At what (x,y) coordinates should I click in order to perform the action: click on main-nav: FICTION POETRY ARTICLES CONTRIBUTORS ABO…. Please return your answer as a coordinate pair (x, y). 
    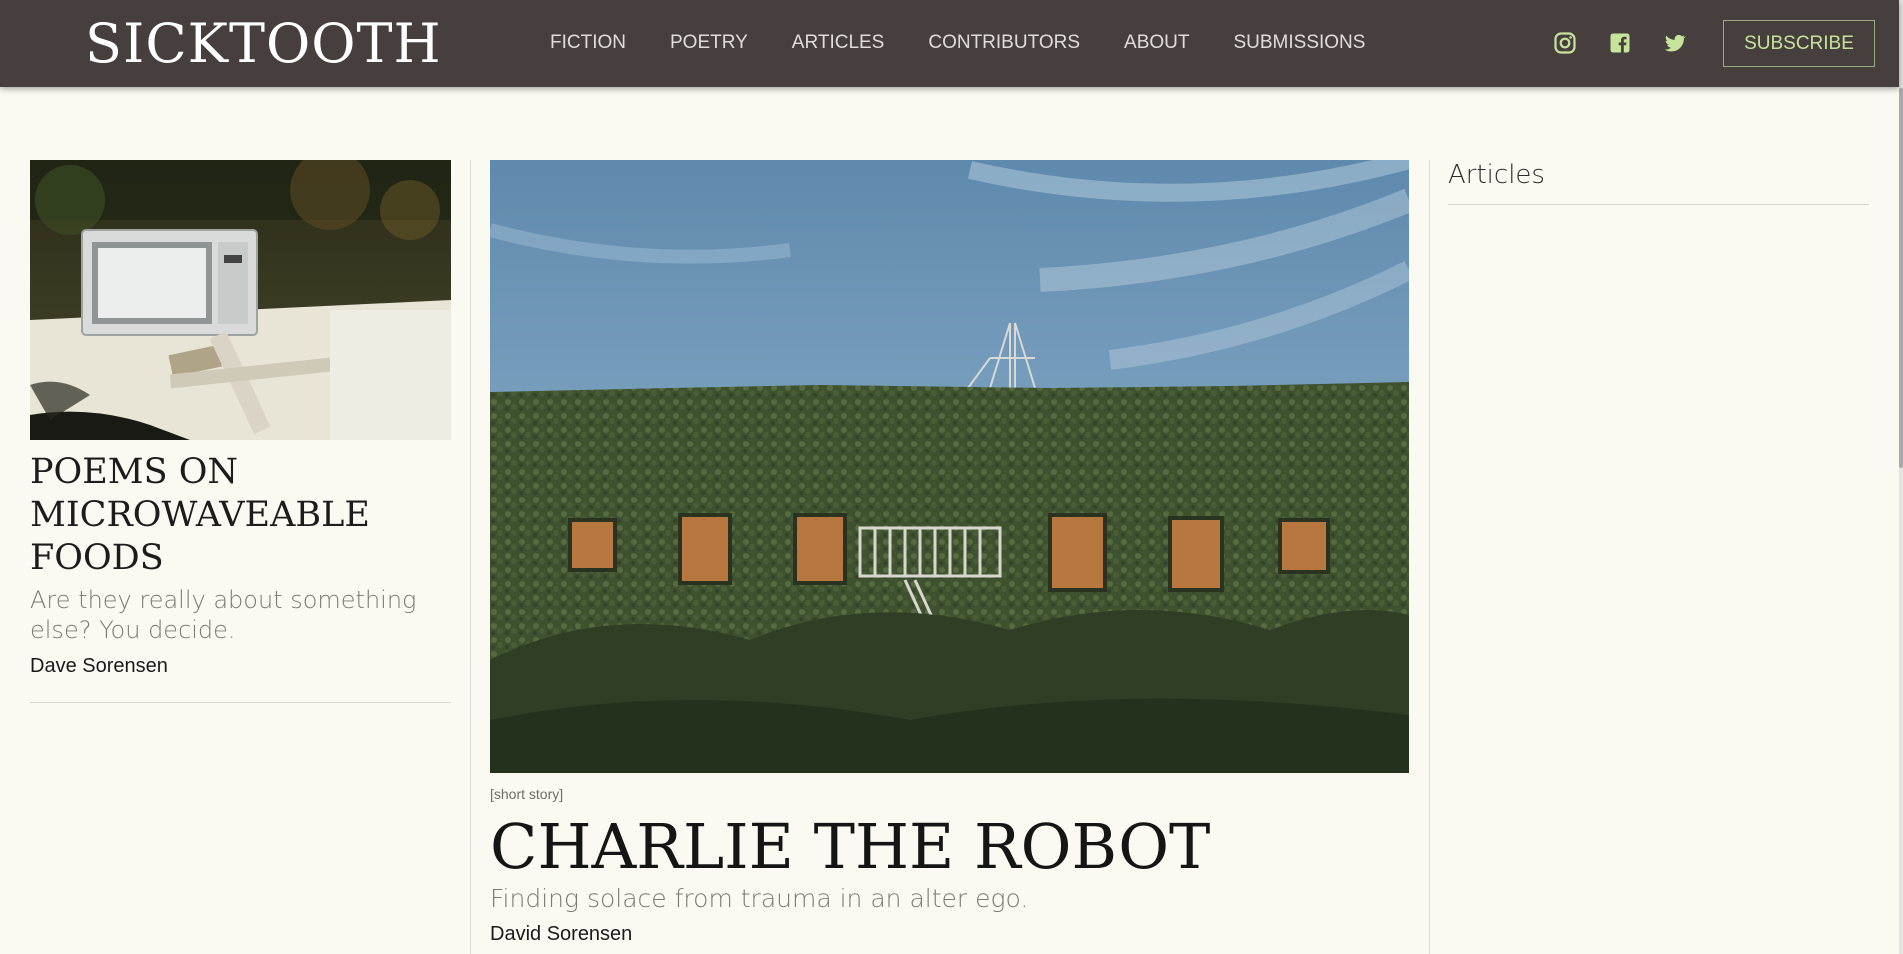
    Looking at the image, I should click on (979, 43).